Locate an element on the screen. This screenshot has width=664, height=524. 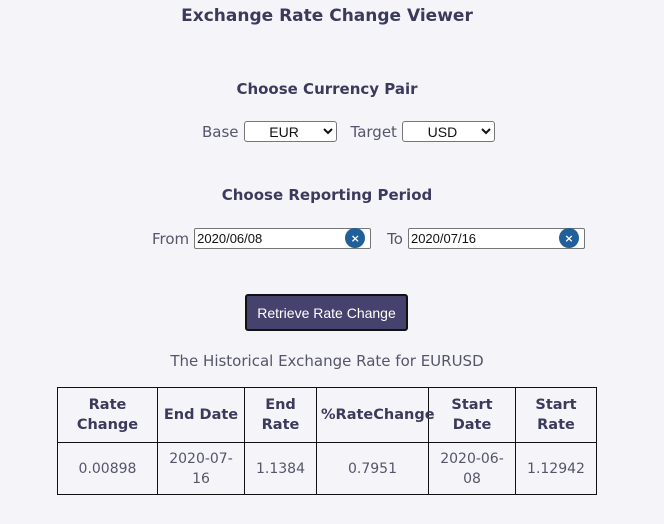
base-currency-select: EUR is located at coordinates (290, 131).